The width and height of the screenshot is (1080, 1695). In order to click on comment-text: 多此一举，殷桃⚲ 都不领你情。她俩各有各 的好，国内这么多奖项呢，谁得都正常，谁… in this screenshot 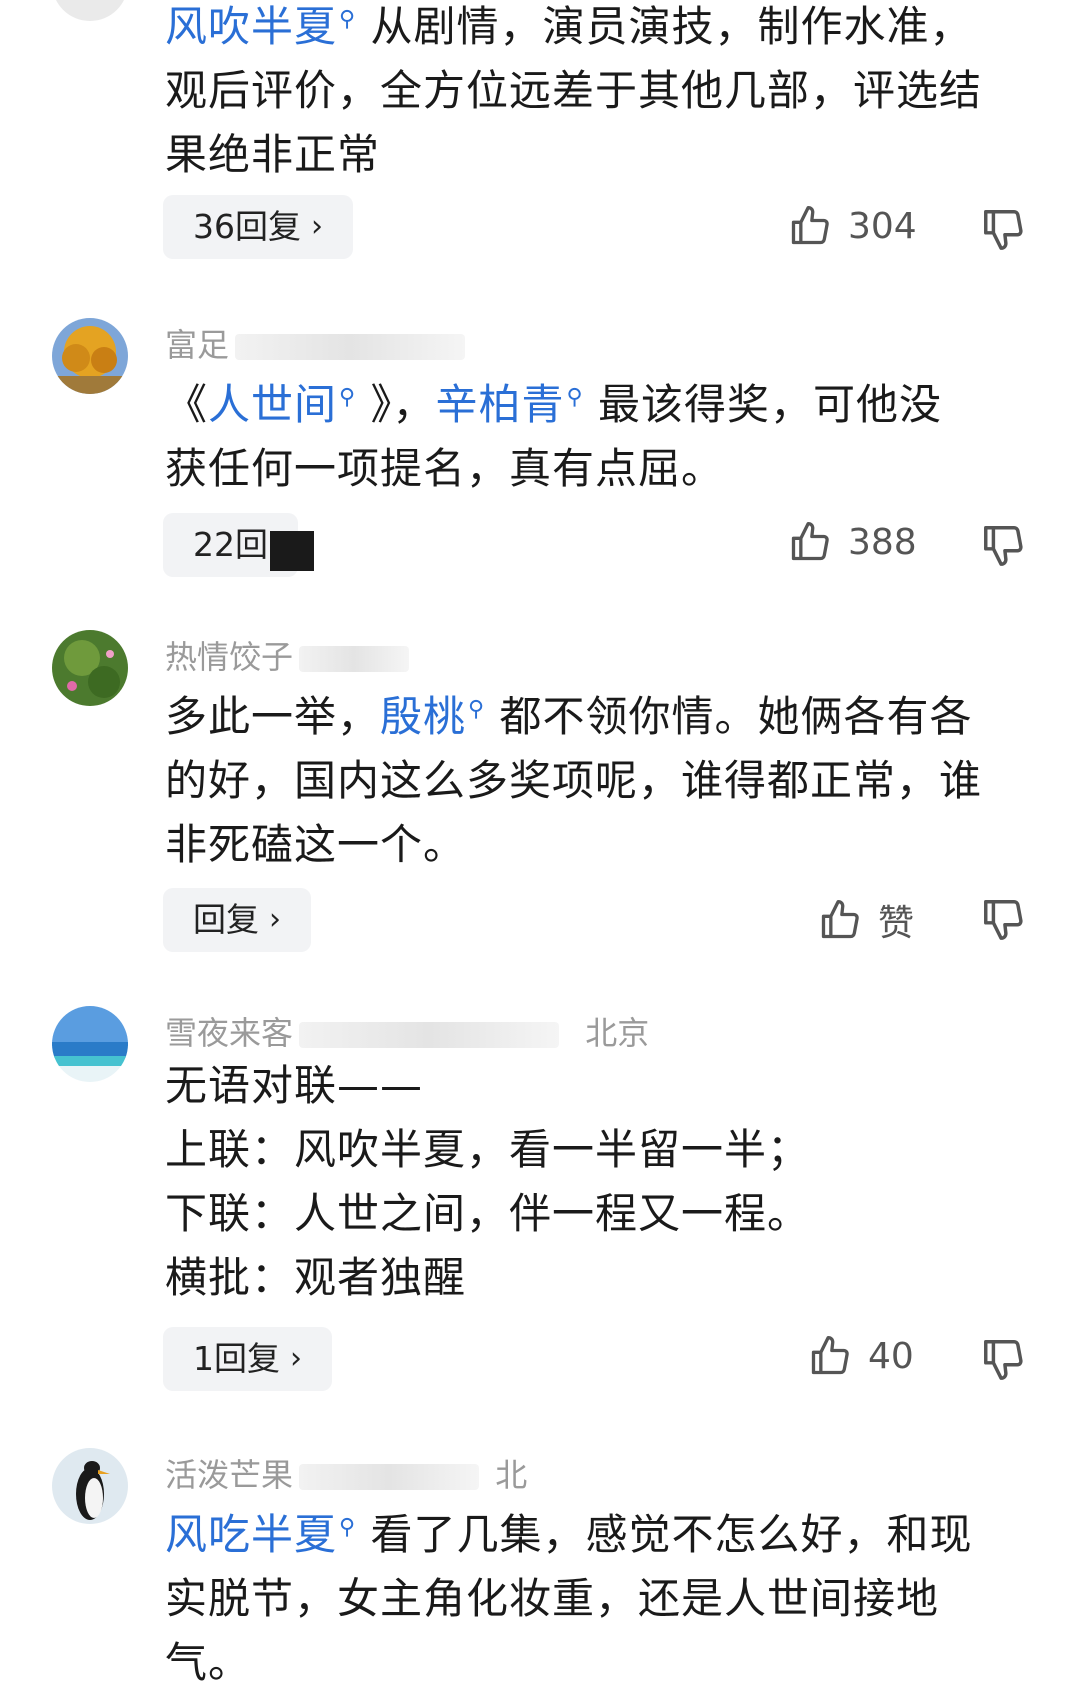, I will do `click(590, 777)`.